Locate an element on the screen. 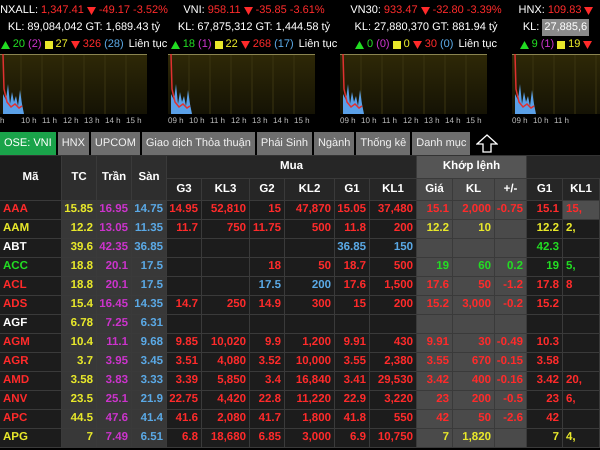  match-price: 12.2 is located at coordinates (435, 229).